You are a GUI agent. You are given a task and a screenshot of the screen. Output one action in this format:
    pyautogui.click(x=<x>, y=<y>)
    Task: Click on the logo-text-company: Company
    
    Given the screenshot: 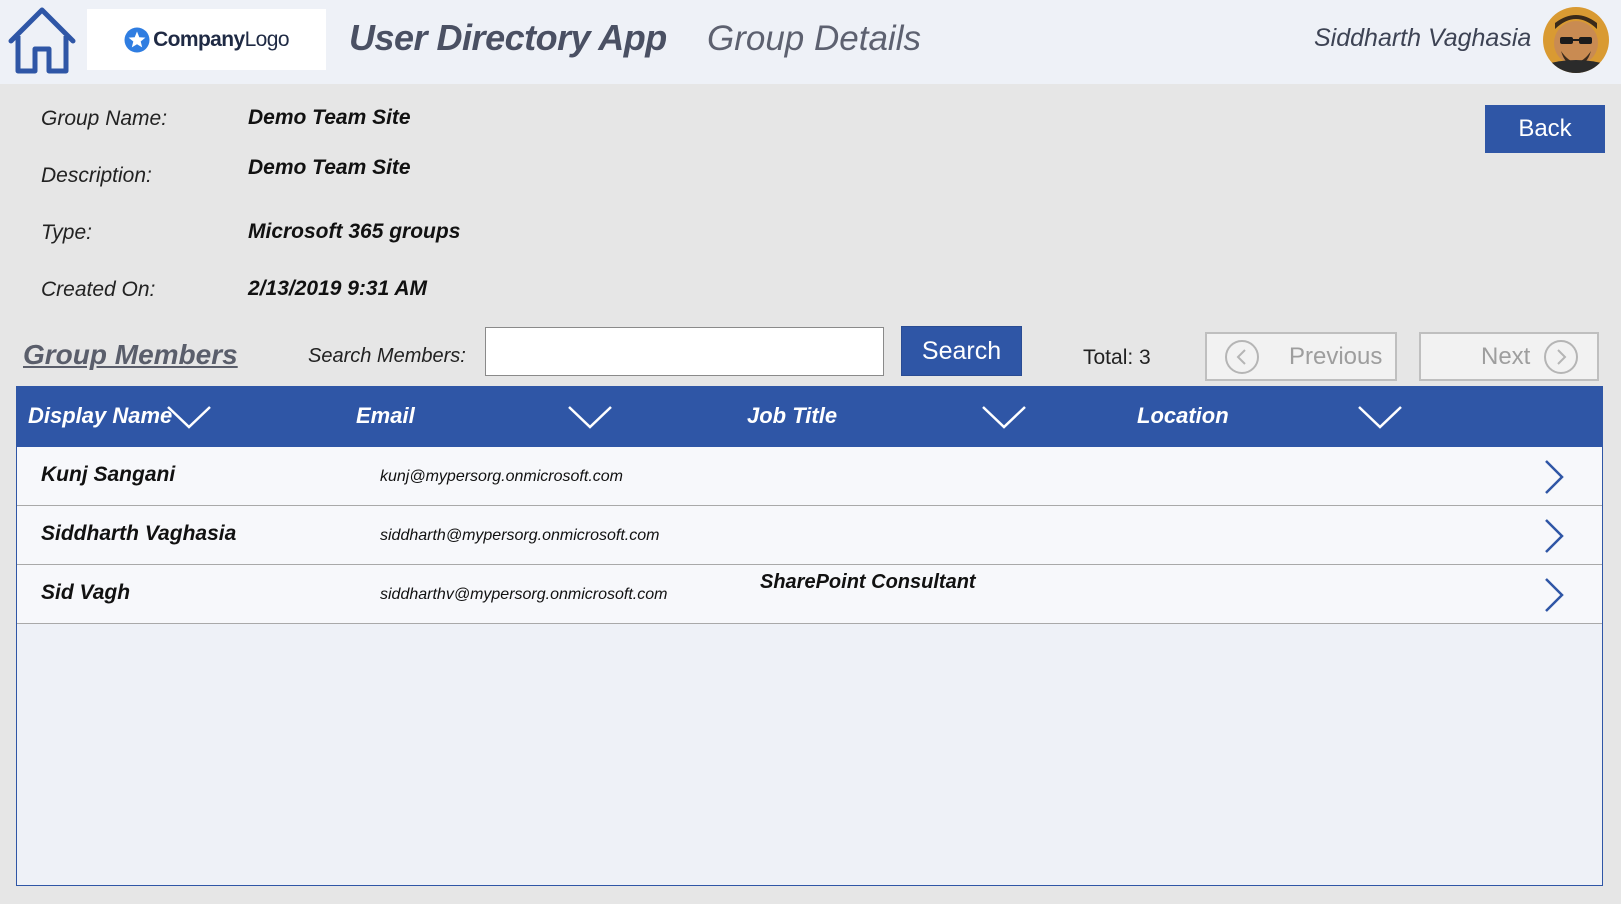 What is the action you would take?
    pyautogui.click(x=199, y=39)
    